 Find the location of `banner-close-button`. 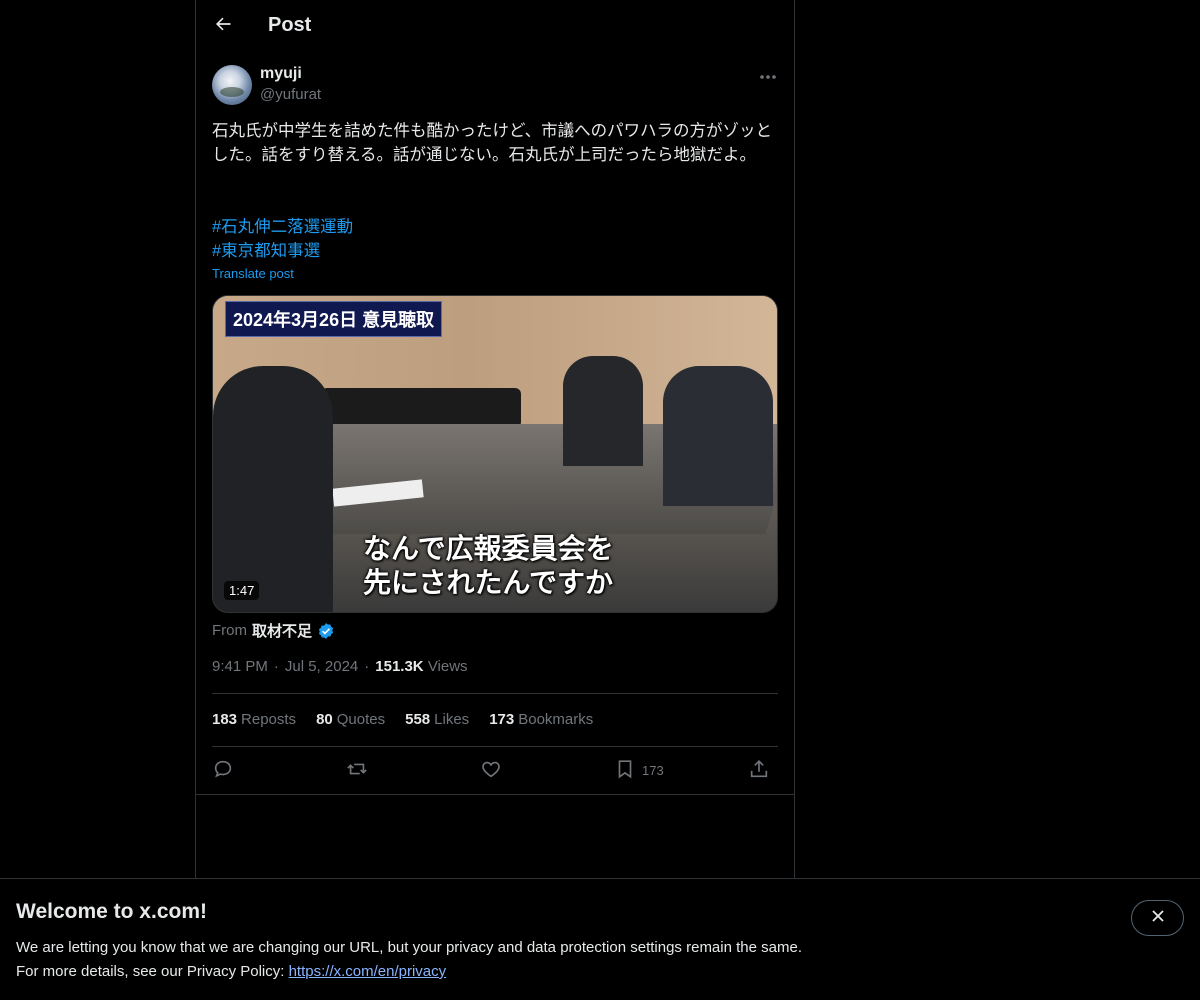

banner-close-button is located at coordinates (1157, 918).